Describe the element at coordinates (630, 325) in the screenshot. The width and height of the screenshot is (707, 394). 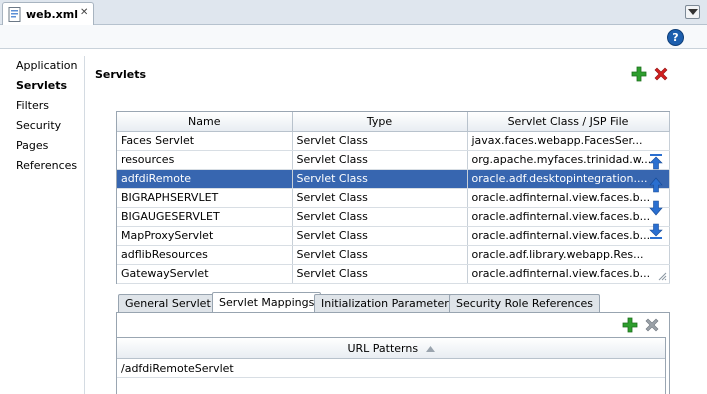
I see `add-mapping-plus-icon` at that location.